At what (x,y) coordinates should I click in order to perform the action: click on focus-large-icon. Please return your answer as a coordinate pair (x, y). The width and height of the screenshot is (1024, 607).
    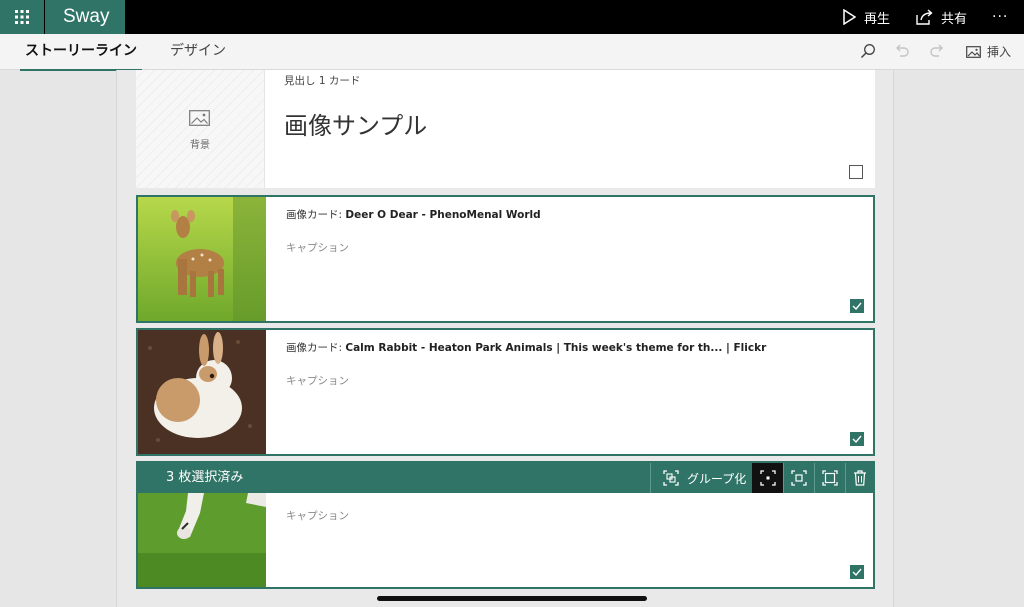
    Looking at the image, I should click on (830, 478).